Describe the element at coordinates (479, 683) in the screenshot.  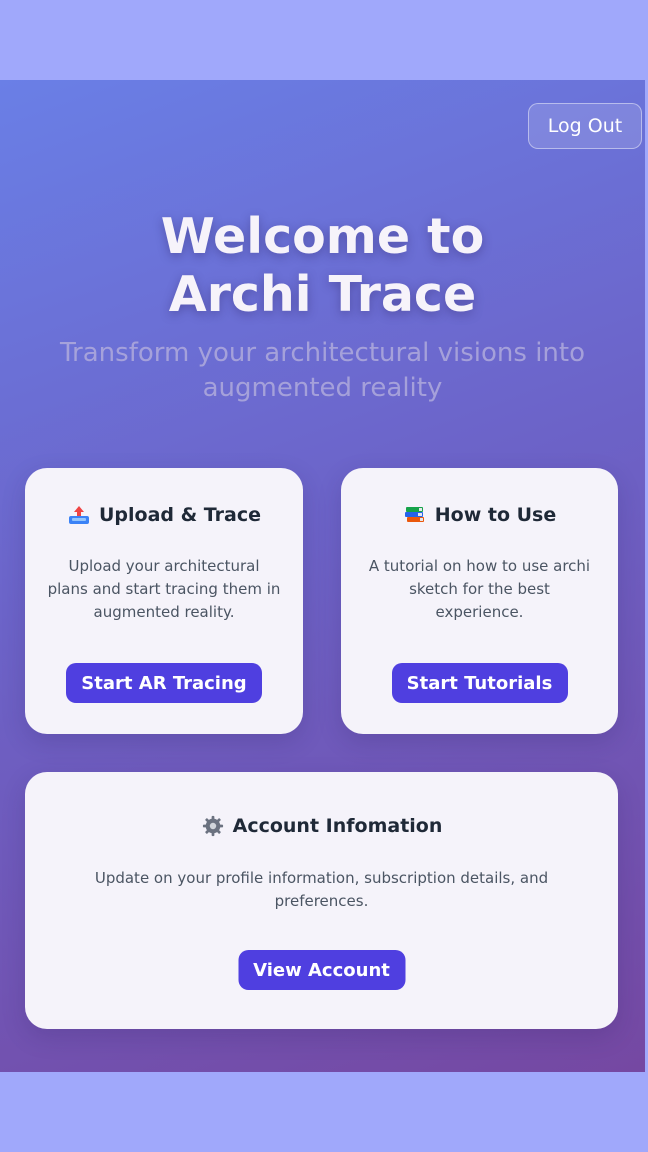
I see `start-tutorials-button: Start Tutorials` at that location.